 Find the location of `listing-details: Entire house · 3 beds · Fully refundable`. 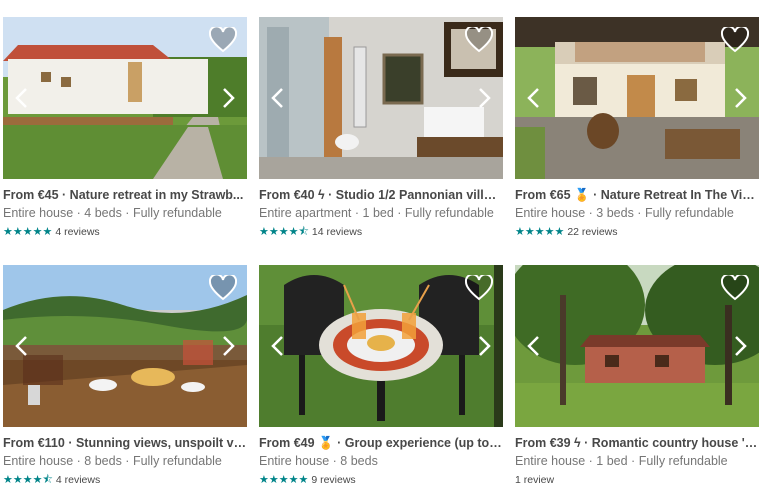

listing-details: Entire house · 3 beds · Fully refundable is located at coordinates (624, 213).